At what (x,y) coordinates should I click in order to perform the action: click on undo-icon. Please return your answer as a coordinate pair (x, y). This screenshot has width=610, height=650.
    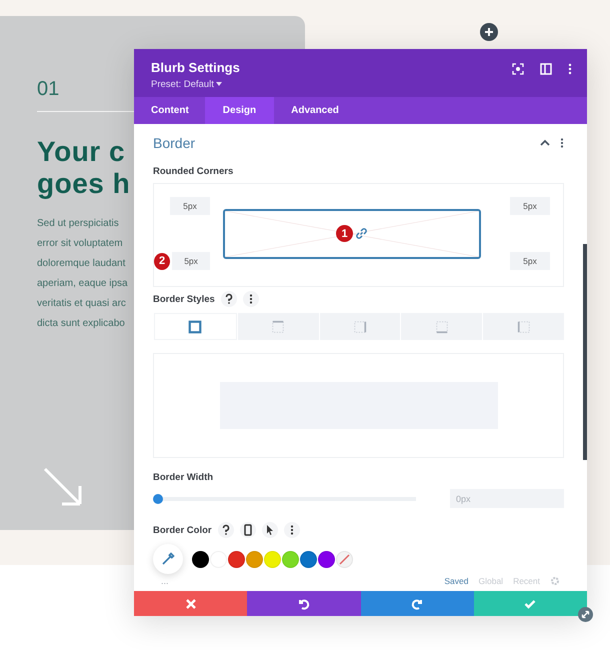
    Looking at the image, I should click on (304, 604).